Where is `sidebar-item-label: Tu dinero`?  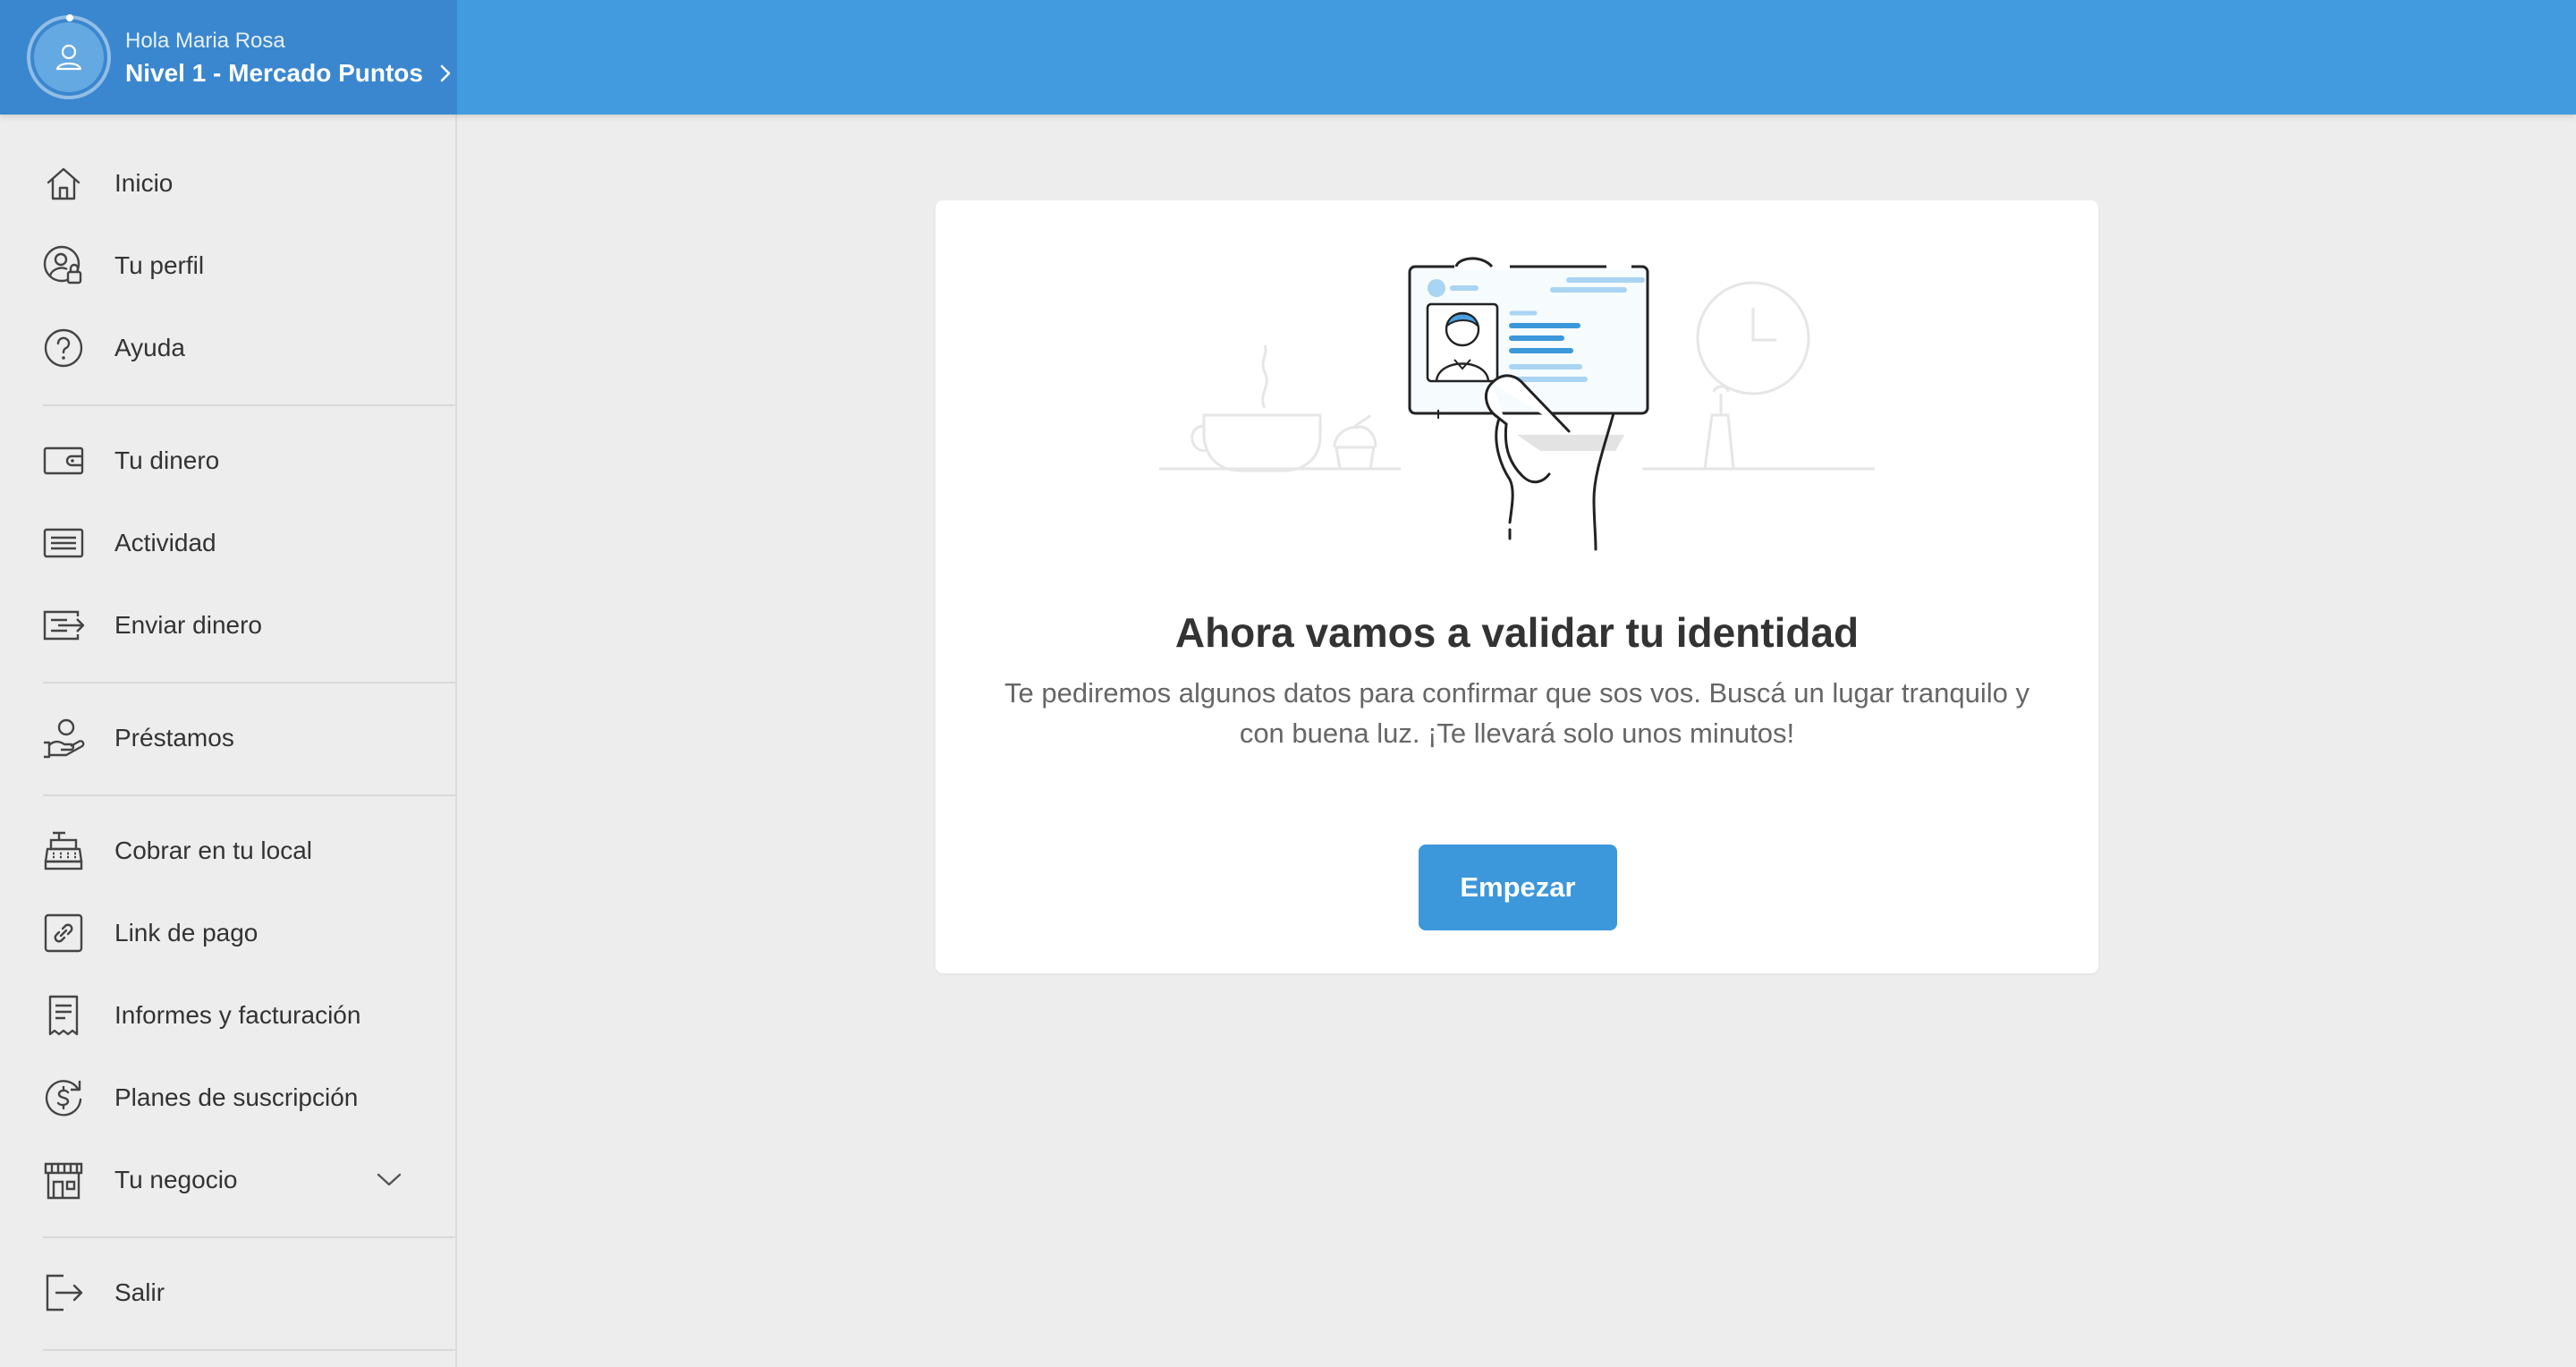 sidebar-item-label: Tu dinero is located at coordinates (167, 460).